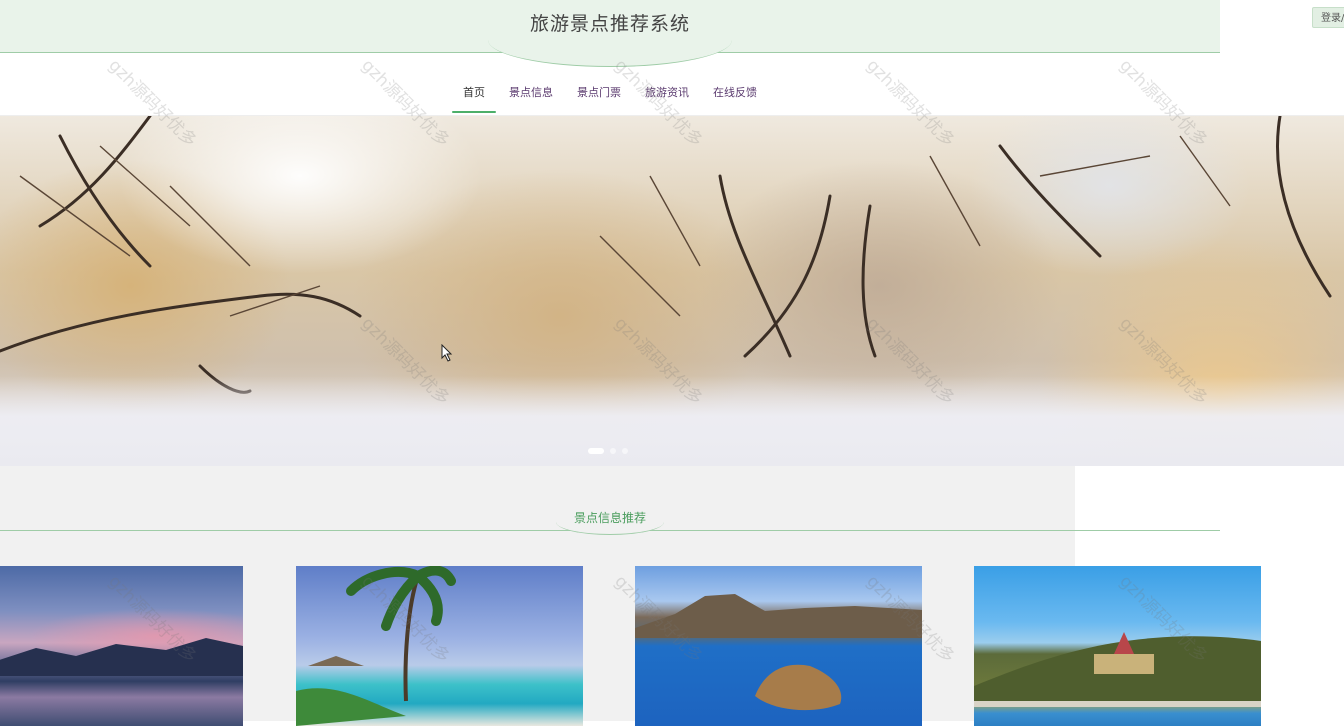  Describe the element at coordinates (610, 53) in the screenshot. I see `header-title-tab` at that location.